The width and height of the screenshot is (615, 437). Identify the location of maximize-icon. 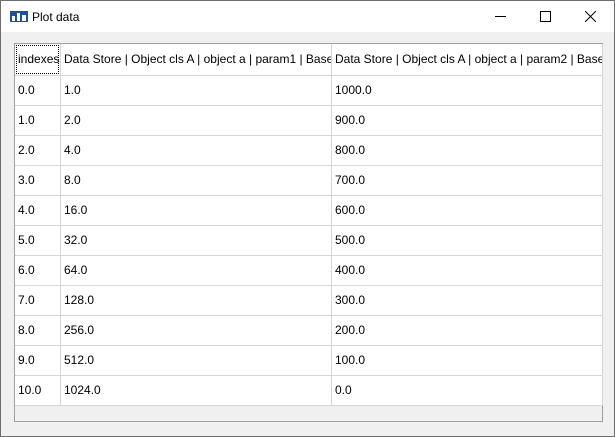
(545, 16).